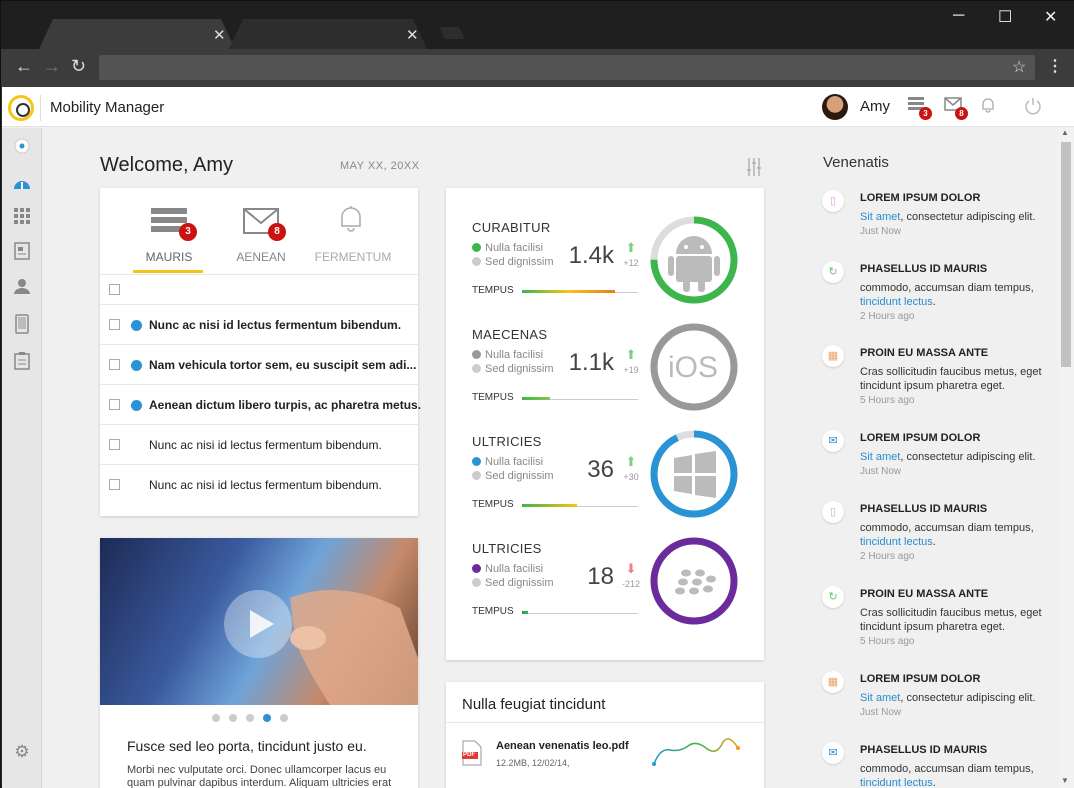  I want to click on feed-title: Venenatis, so click(856, 162).